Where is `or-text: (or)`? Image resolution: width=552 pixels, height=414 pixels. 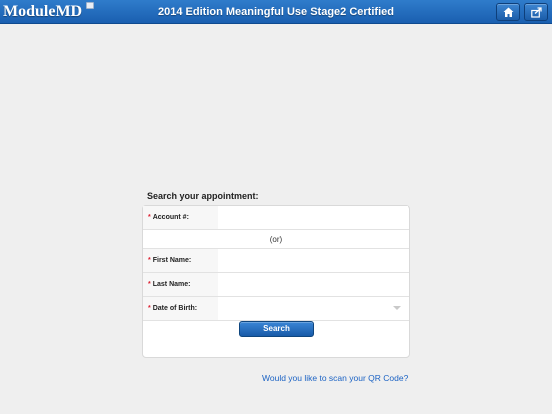
or-text: (or) is located at coordinates (276, 239).